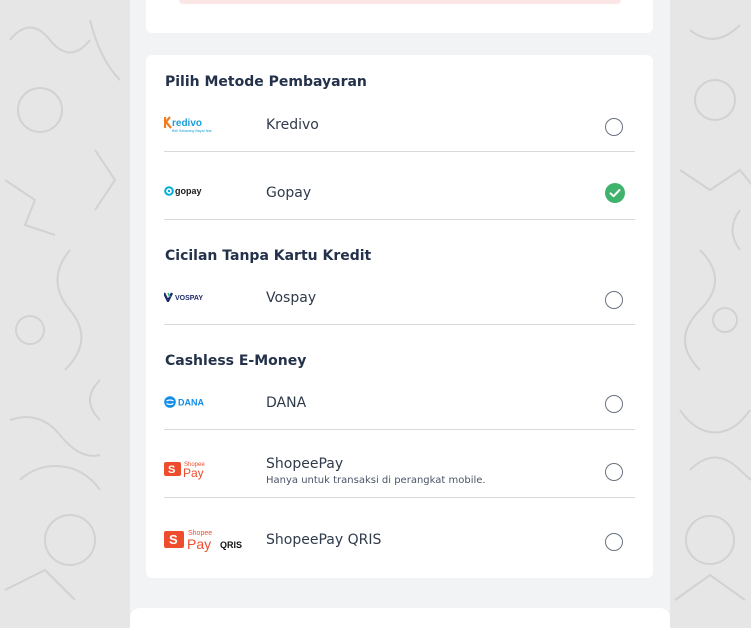 The height and width of the screenshot is (628, 751). Describe the element at coordinates (289, 193) in the screenshot. I see `method-name-gopay: Gopay` at that location.